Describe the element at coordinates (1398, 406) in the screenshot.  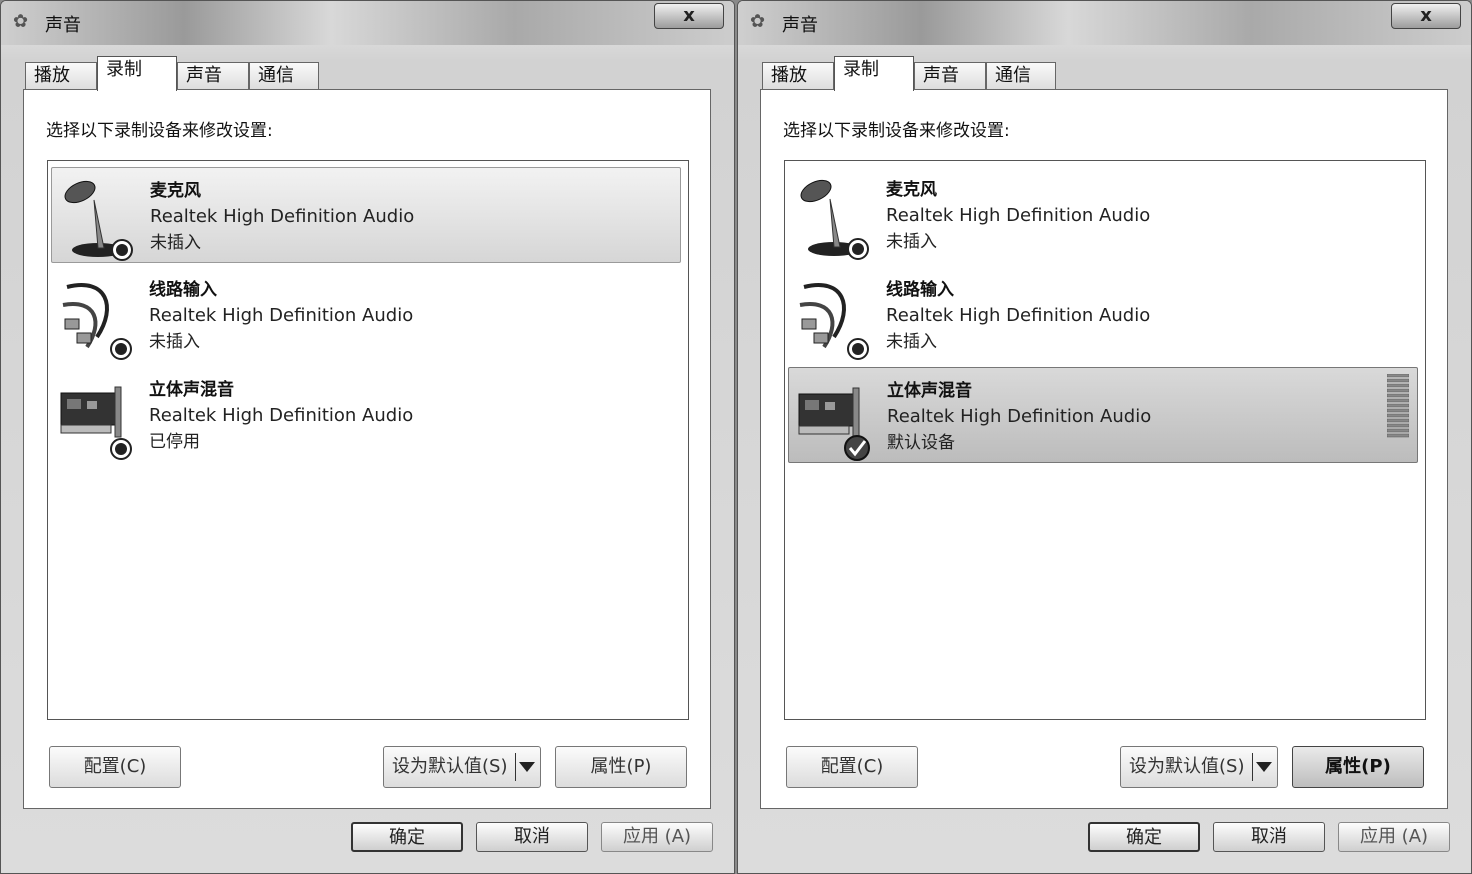
I see `level-meter-icon` at that location.